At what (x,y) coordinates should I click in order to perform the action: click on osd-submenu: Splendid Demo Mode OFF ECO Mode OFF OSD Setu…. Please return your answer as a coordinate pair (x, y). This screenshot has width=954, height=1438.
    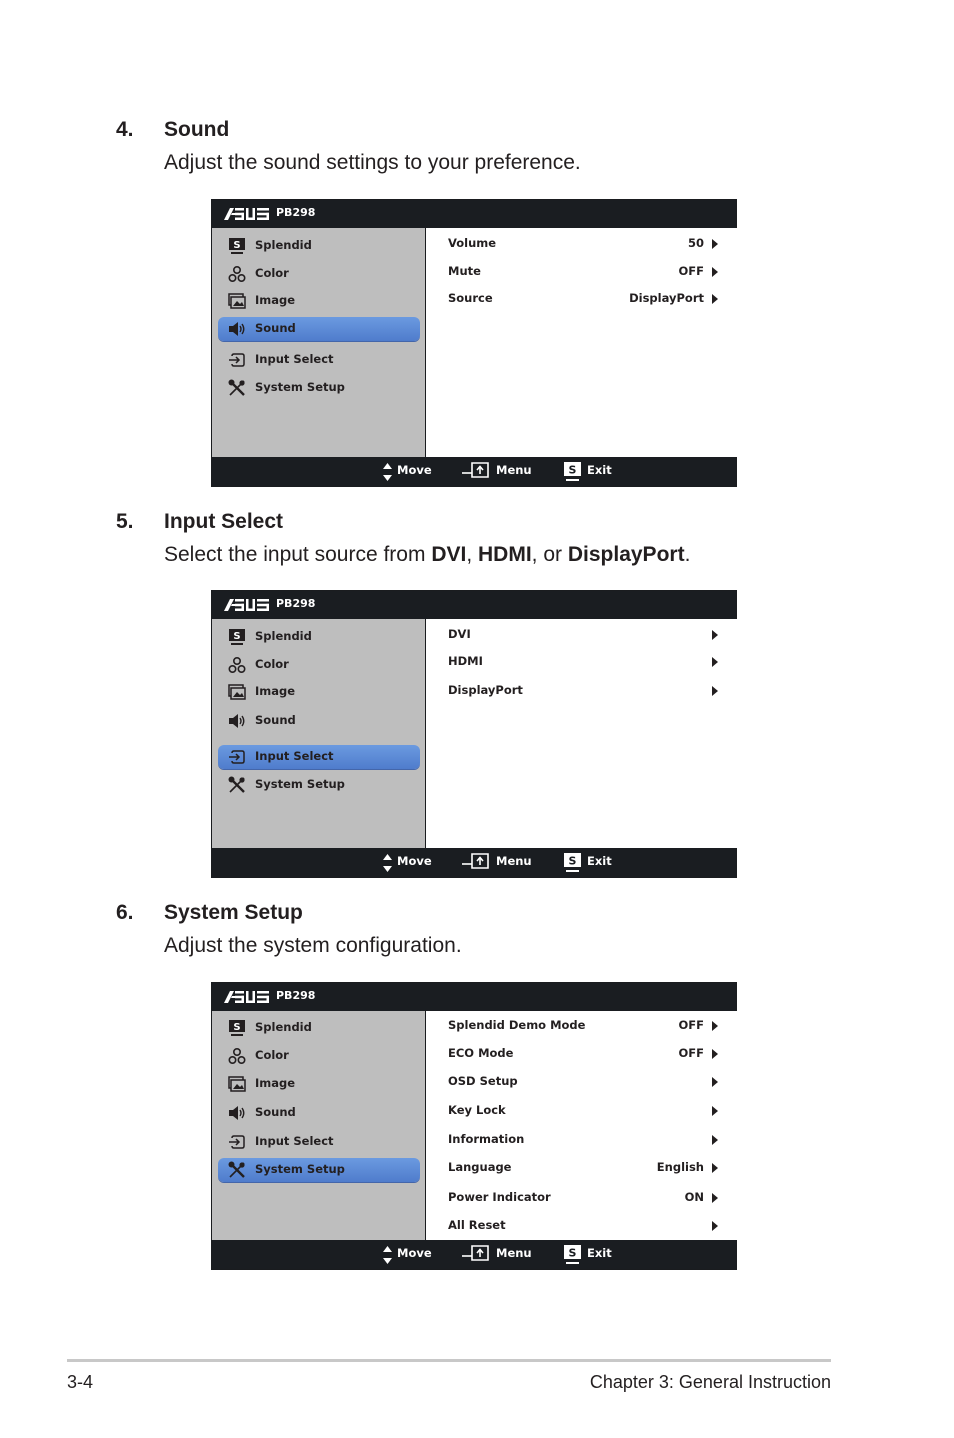
    Looking at the image, I should click on (581, 1125).